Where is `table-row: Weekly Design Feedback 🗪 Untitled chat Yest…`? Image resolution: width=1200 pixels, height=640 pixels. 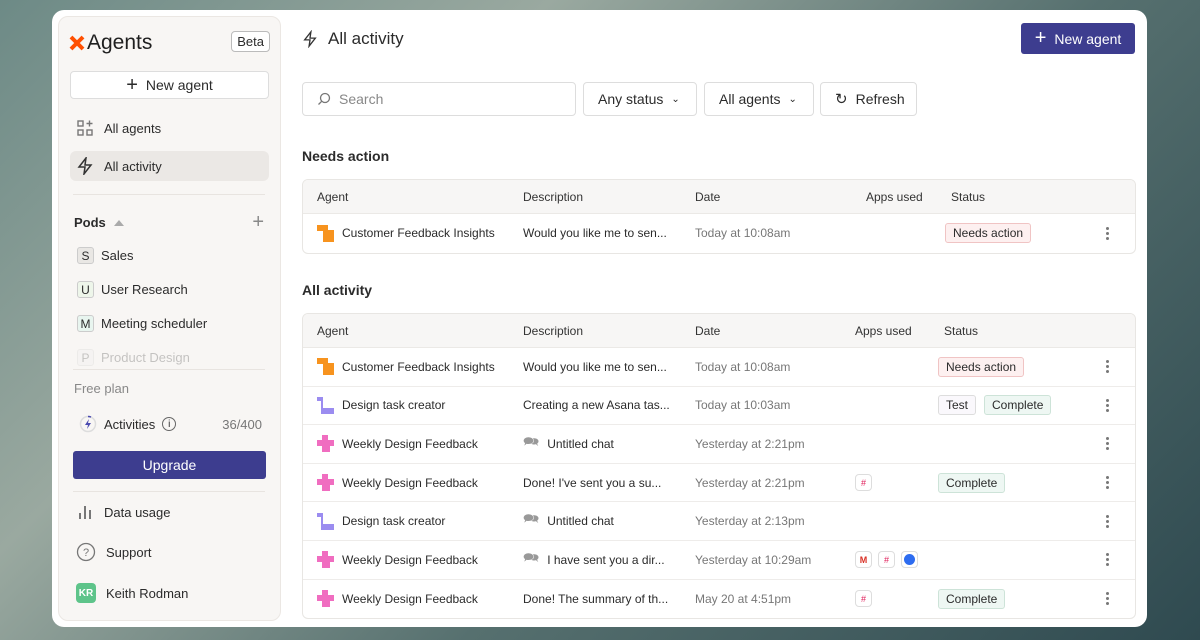
table-row: Weekly Design Feedback 🗪 Untitled chat Yest… is located at coordinates (719, 444).